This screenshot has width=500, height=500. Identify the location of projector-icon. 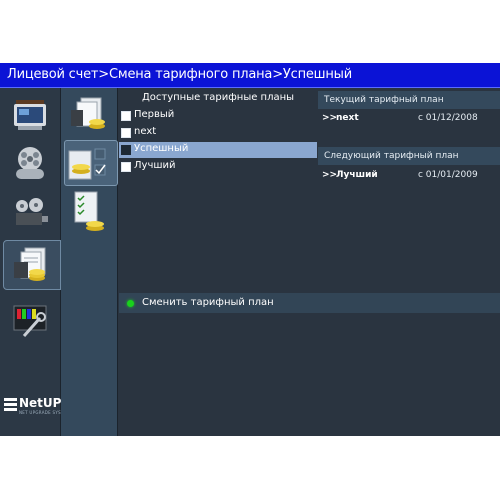
(32, 211).